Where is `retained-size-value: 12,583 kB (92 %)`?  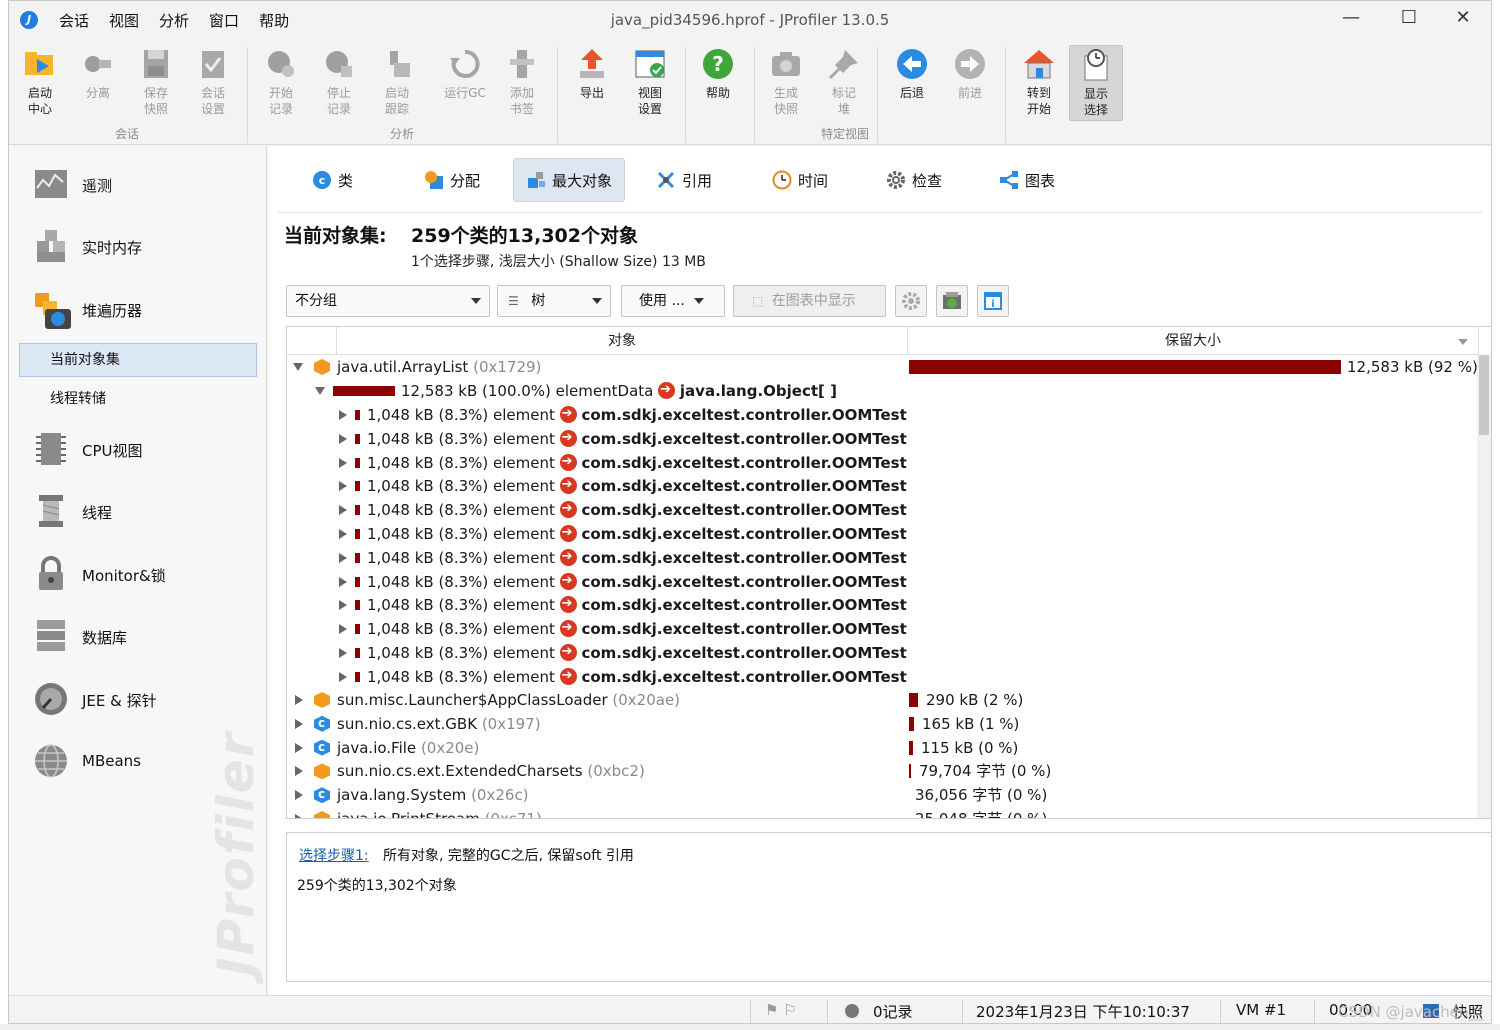
retained-size-value: 12,583 kB (92 %) is located at coordinates (1412, 367).